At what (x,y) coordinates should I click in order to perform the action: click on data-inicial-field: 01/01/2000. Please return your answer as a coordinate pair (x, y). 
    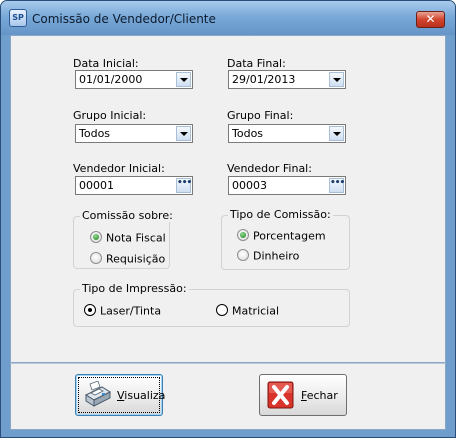
    Looking at the image, I should click on (134, 79).